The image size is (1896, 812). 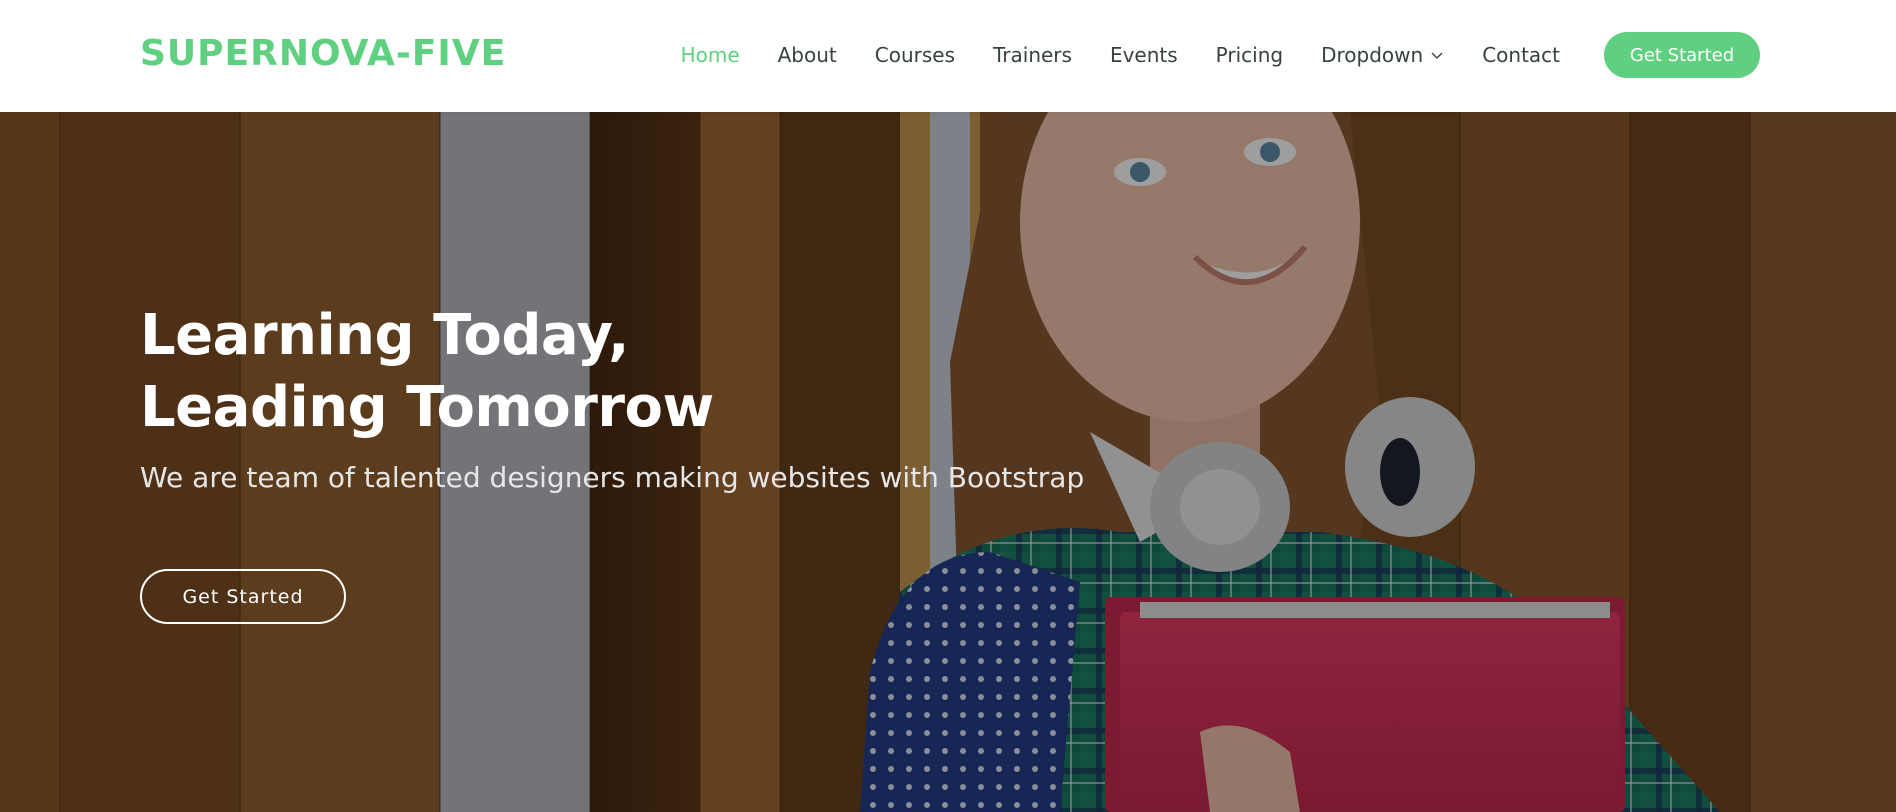 I want to click on hero-title-line-1: Learning Today,, so click(x=384, y=335).